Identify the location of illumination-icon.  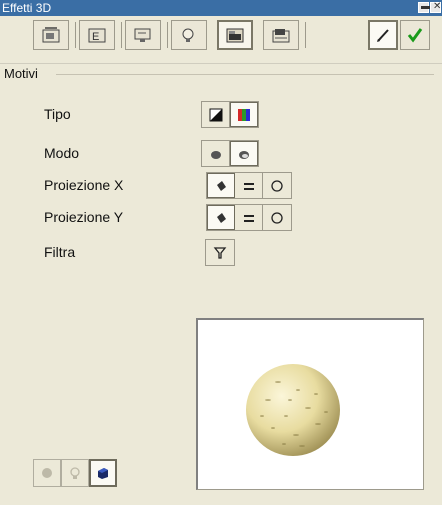
(142, 35).